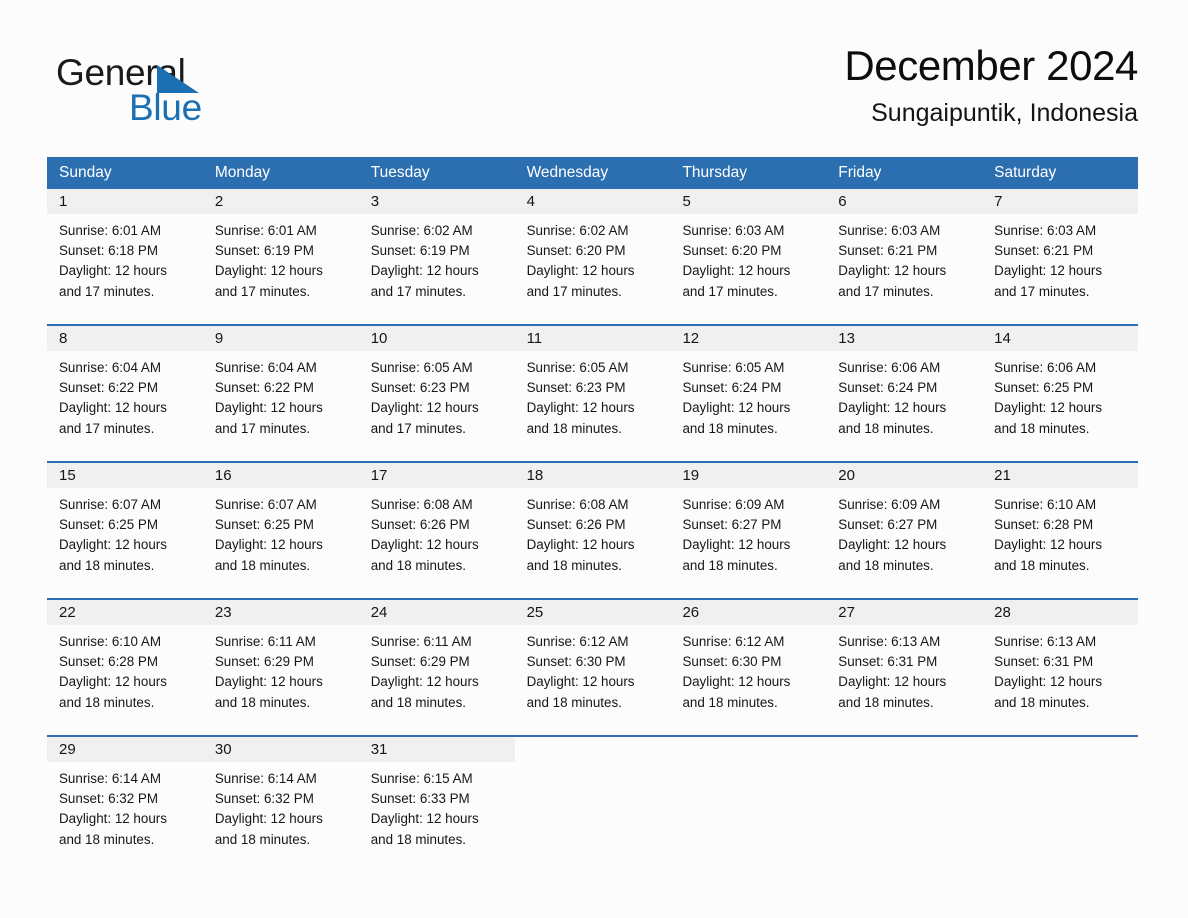 The width and height of the screenshot is (1188, 918). I want to click on day-number: 14, so click(1002, 338).